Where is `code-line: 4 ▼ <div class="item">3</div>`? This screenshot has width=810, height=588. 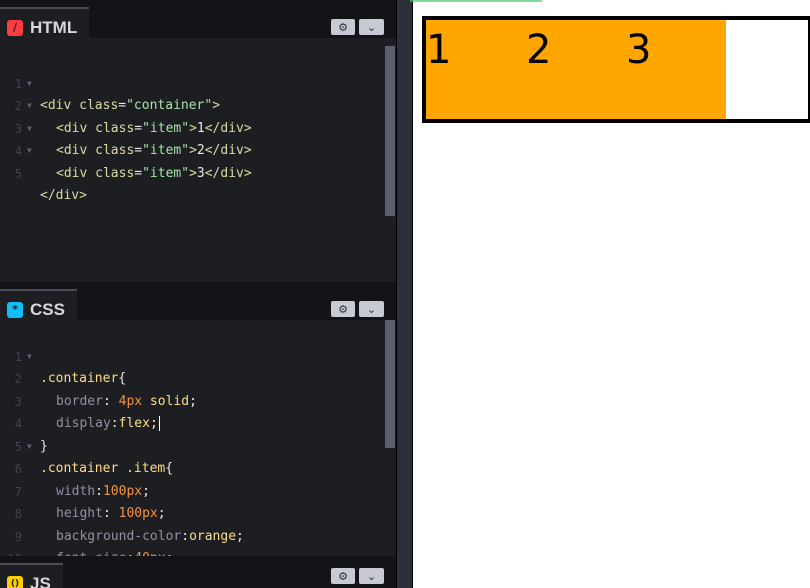 code-line: 4 ▼ <div class="item">3</div> is located at coordinates (198, 149).